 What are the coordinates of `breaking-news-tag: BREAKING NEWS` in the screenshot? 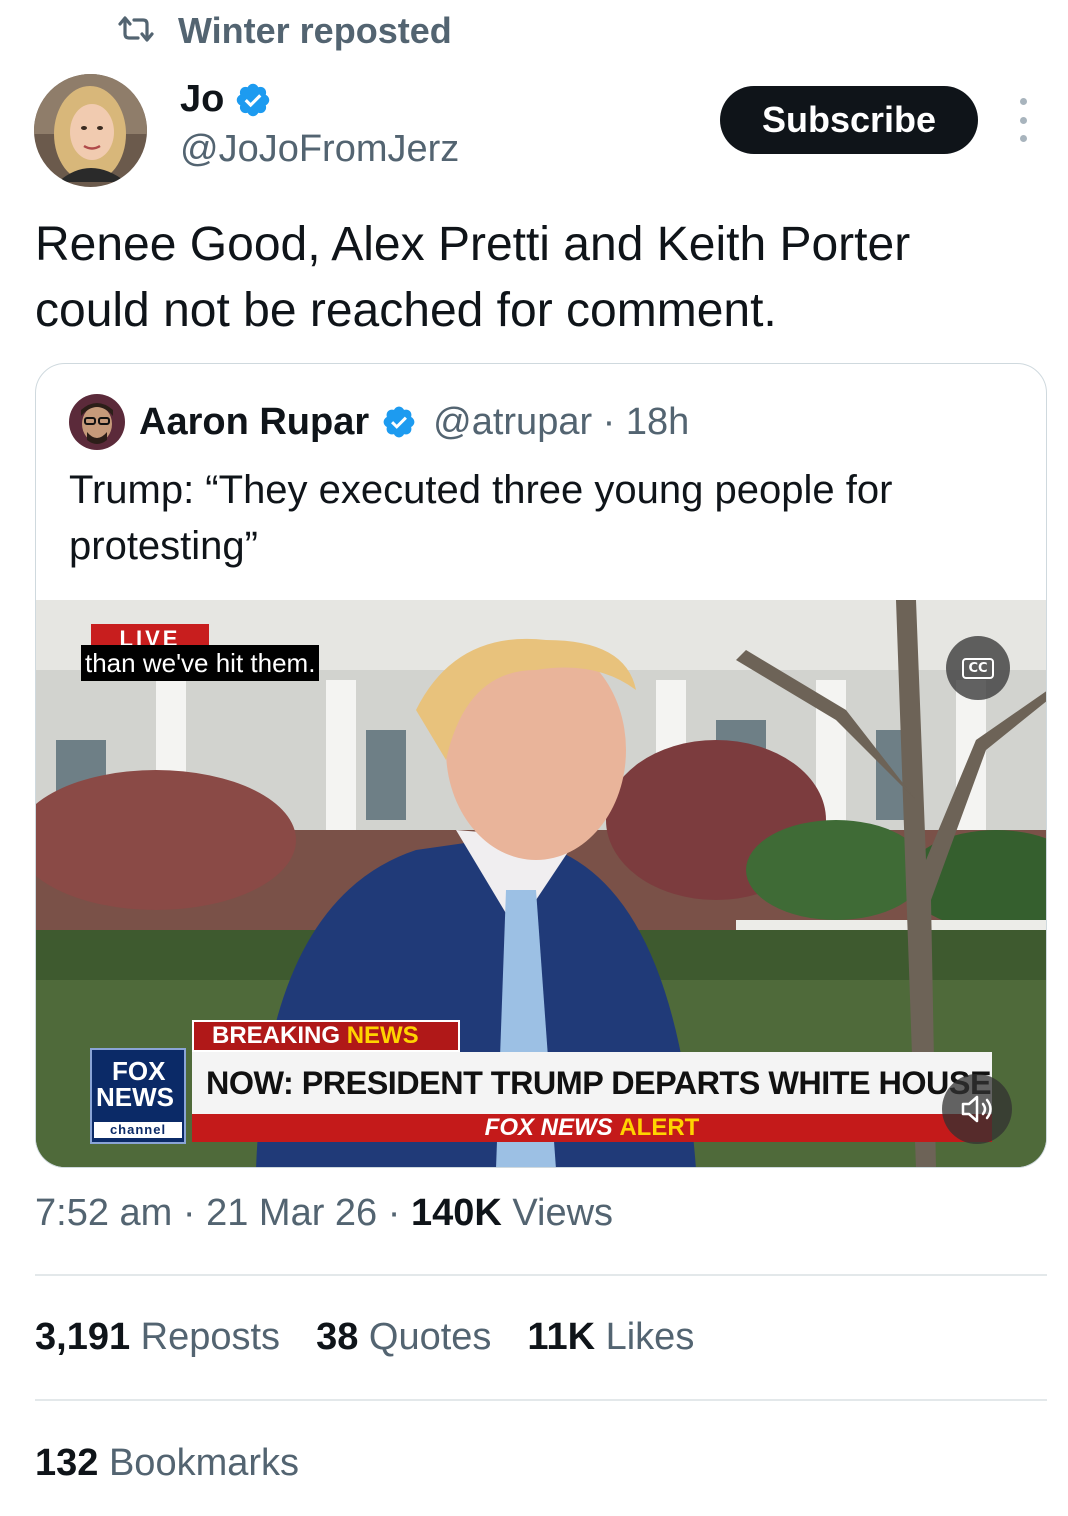 It's located at (326, 1036).